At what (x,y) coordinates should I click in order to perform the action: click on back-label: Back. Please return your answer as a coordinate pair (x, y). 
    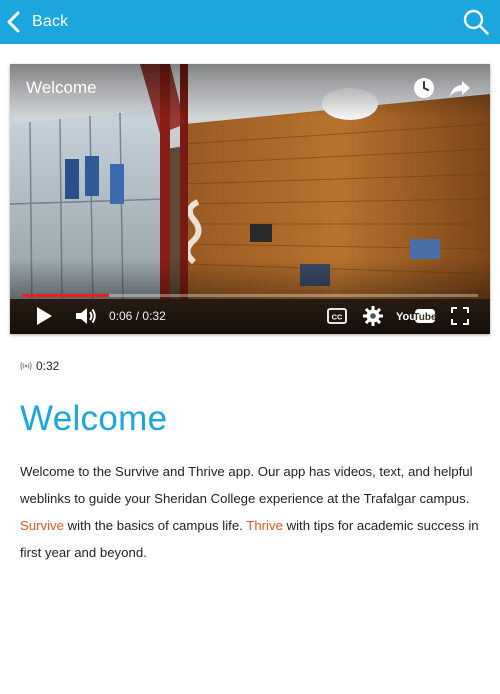
    Looking at the image, I should click on (50, 21).